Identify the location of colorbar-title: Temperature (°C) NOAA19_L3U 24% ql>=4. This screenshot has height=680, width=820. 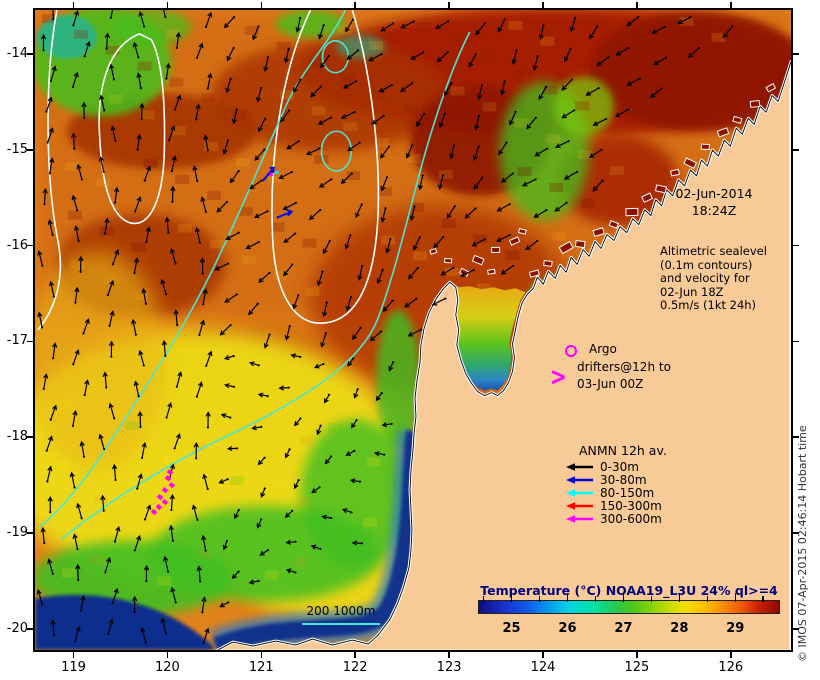
(629, 590).